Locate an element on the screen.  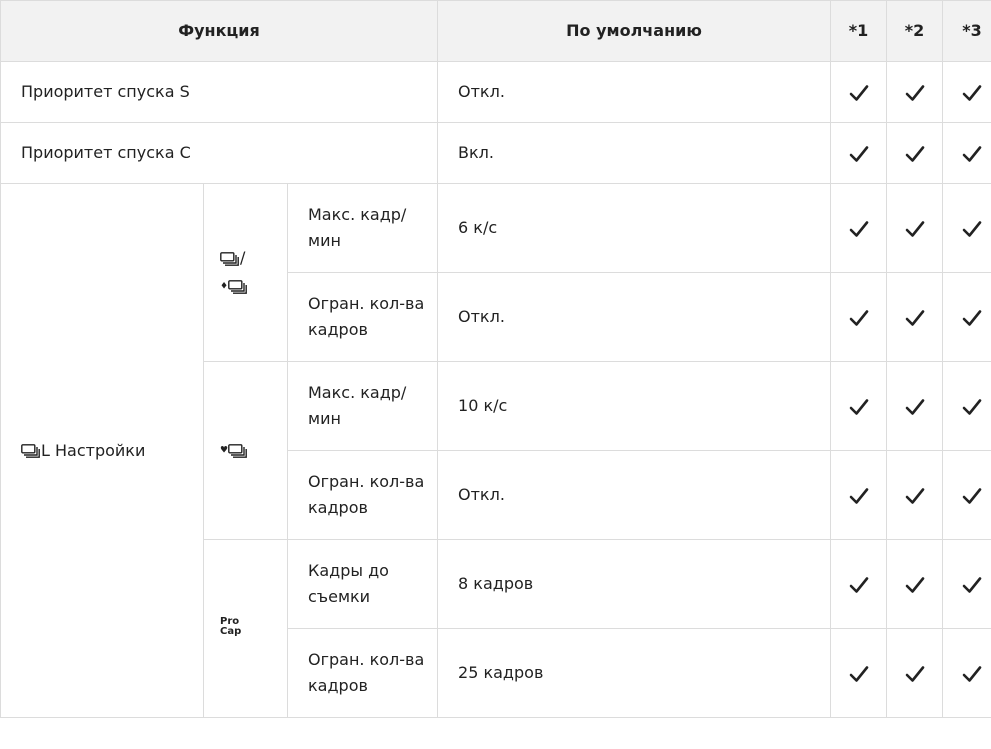
row-label: Приоритет спуска S is located at coordinates (219, 92).